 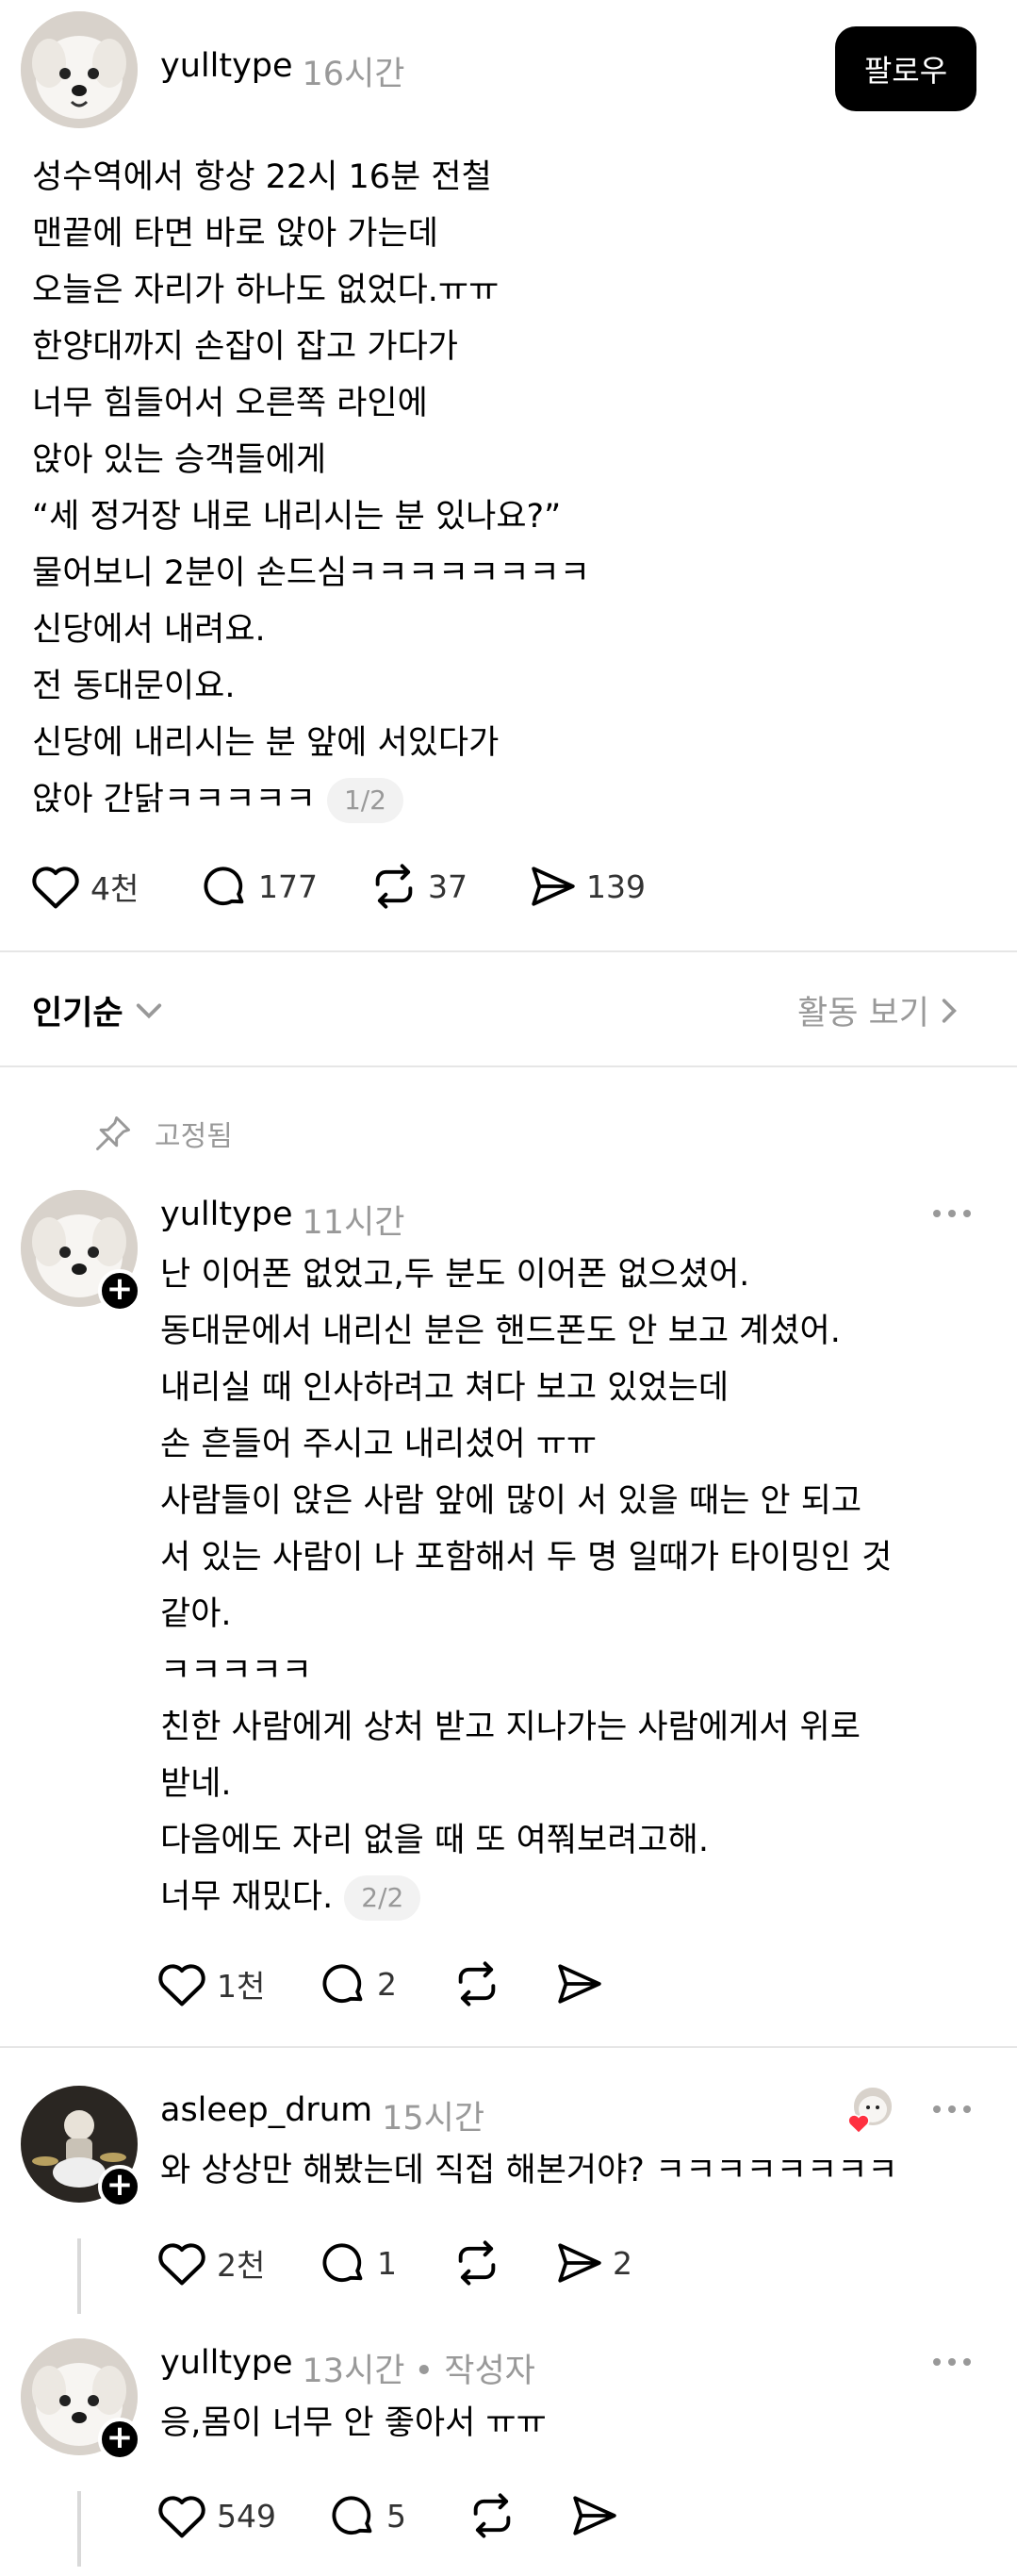 I want to click on post-username: yulltype, so click(x=226, y=71).